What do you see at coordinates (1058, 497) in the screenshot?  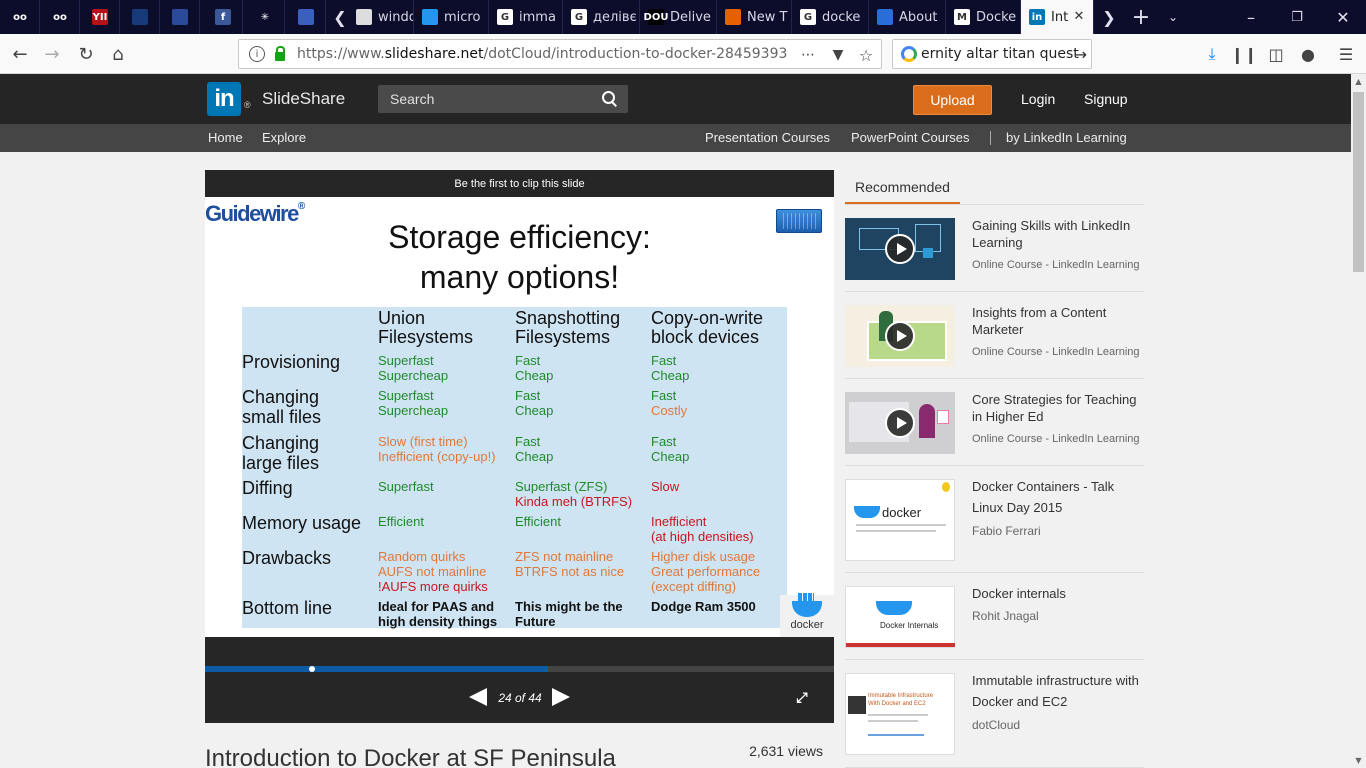 I see `recommended-title: Docker Containers - Talk Linux Day 2015` at bounding box center [1058, 497].